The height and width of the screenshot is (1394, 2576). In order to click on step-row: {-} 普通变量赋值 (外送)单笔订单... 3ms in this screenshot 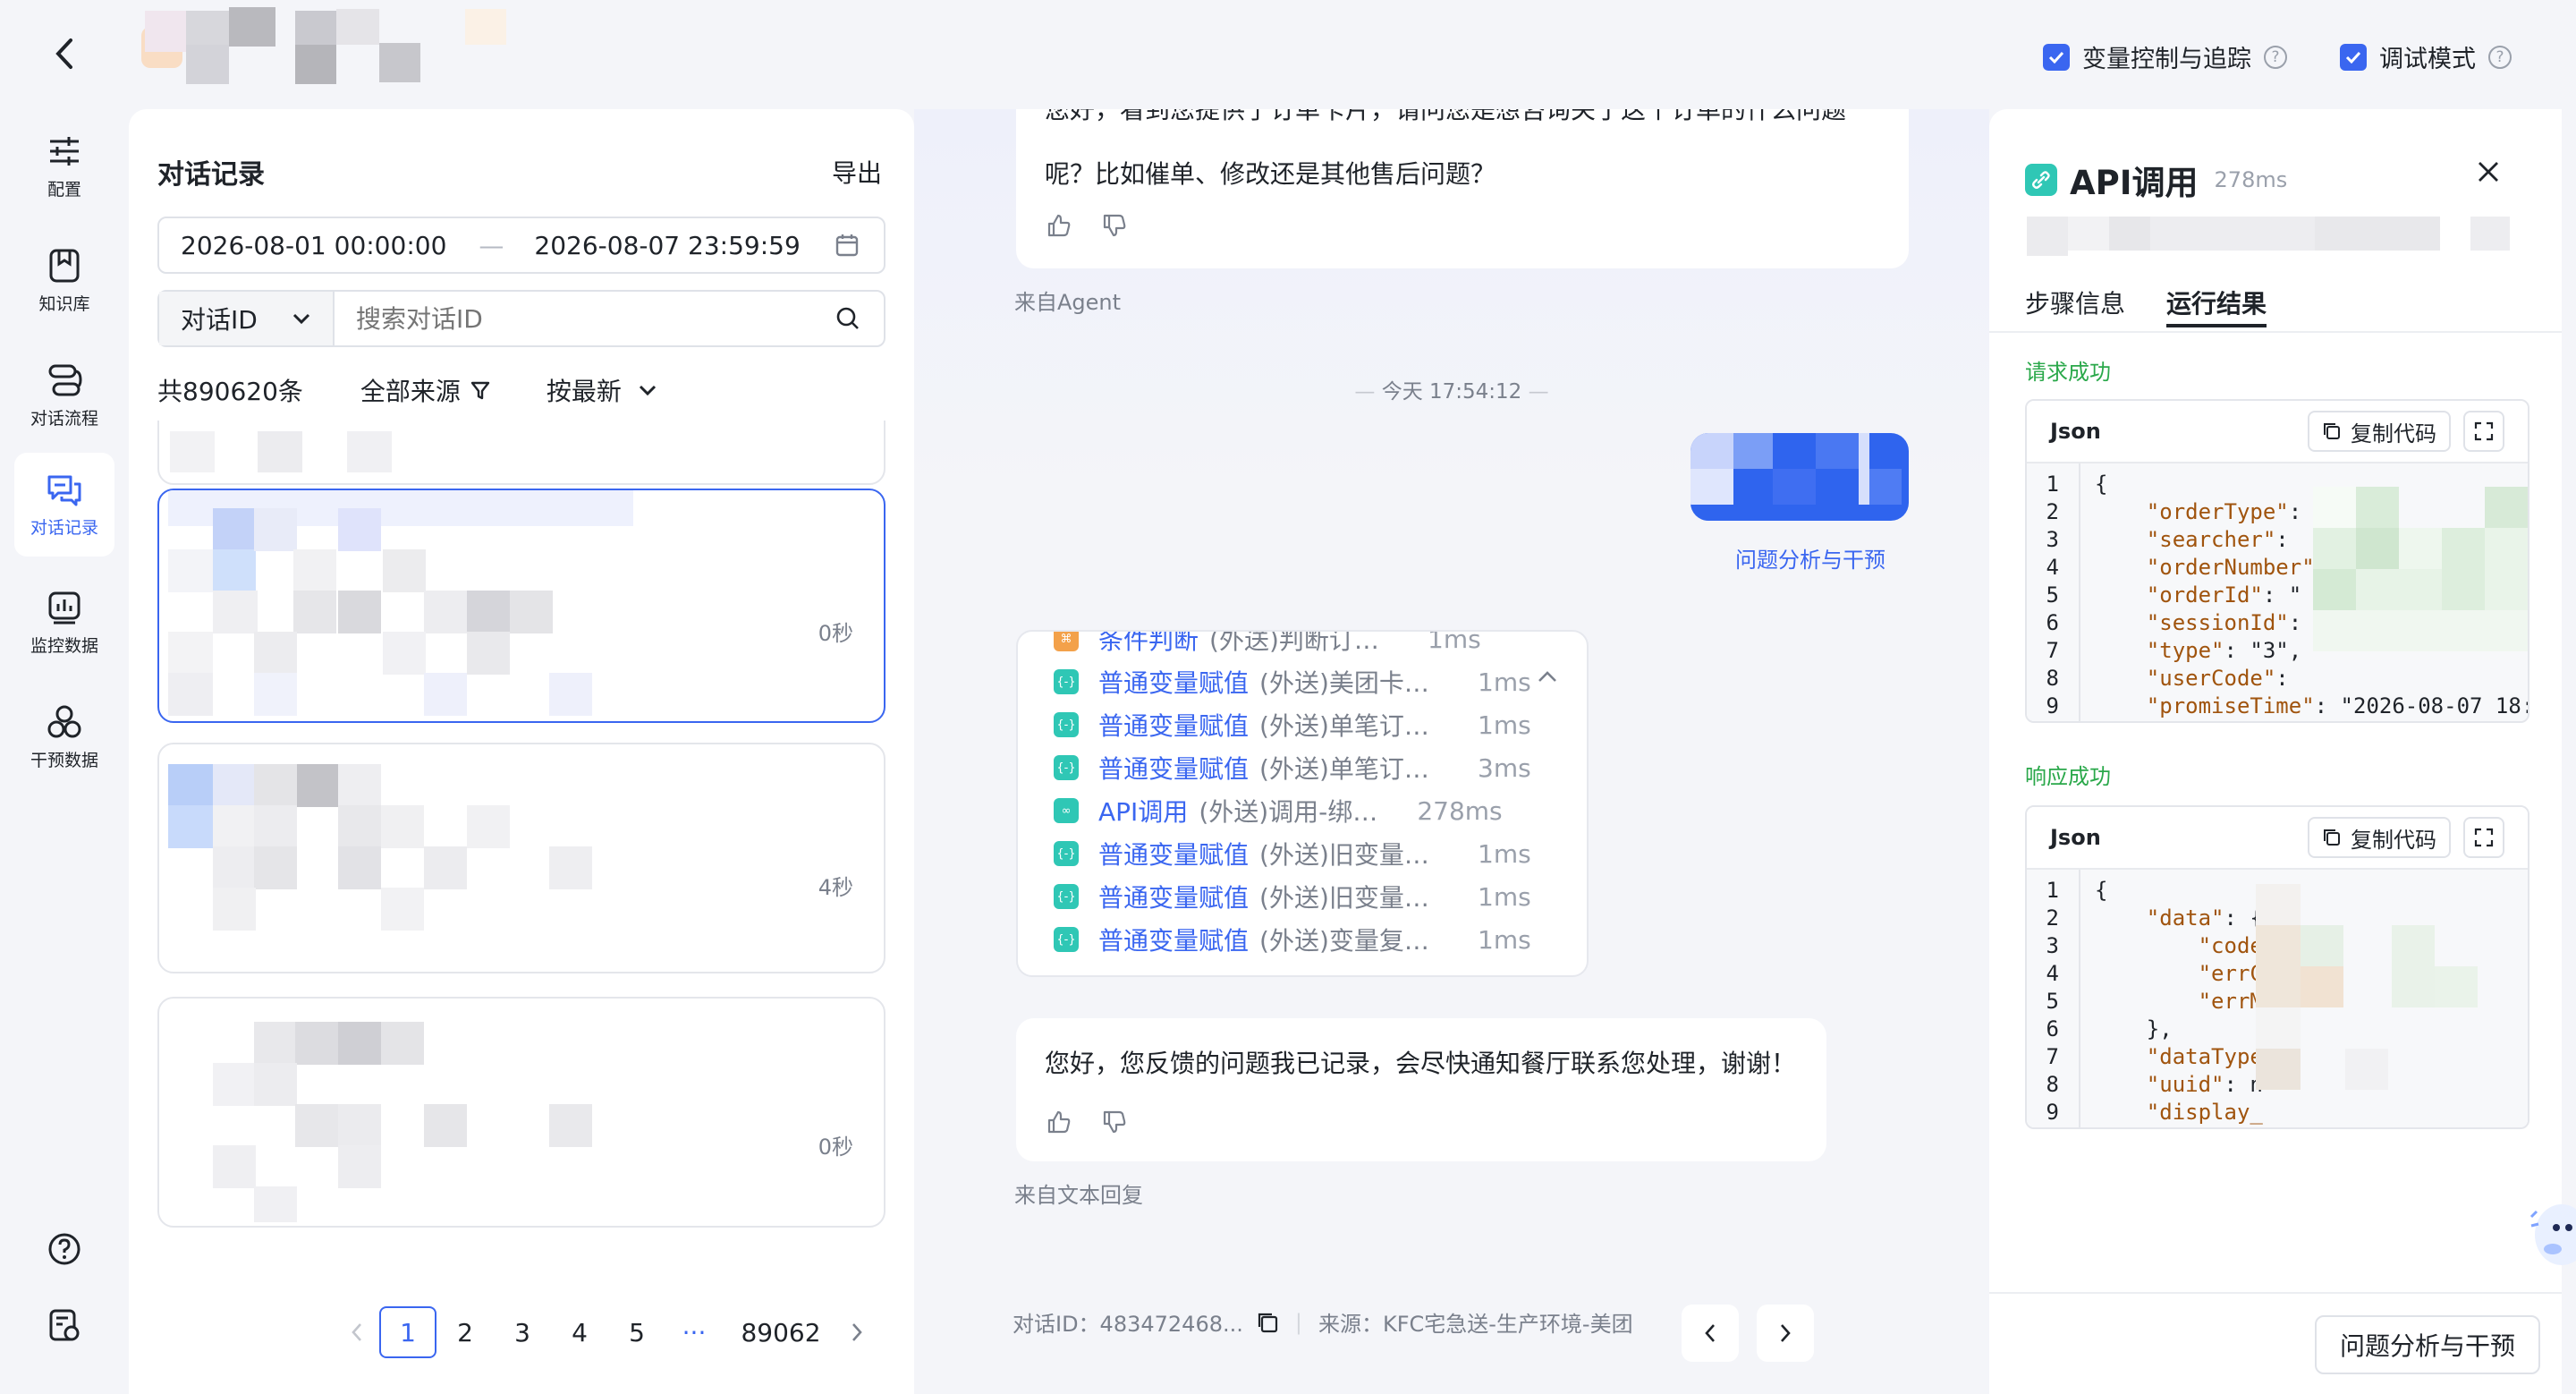, I will do `click(1292, 768)`.